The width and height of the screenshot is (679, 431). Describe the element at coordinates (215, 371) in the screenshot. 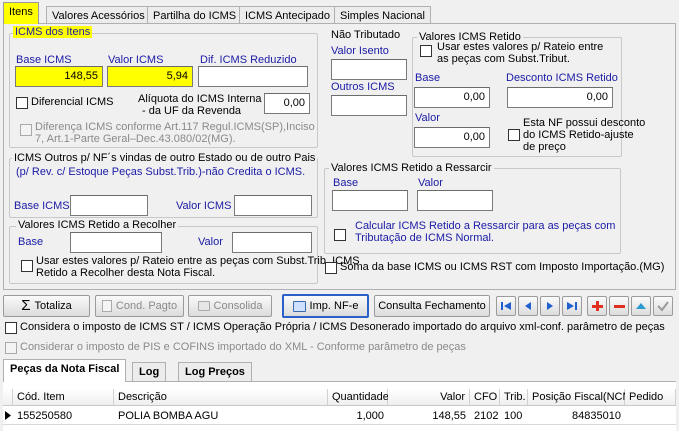

I see `tab-log-precos: Log Preços` at that location.